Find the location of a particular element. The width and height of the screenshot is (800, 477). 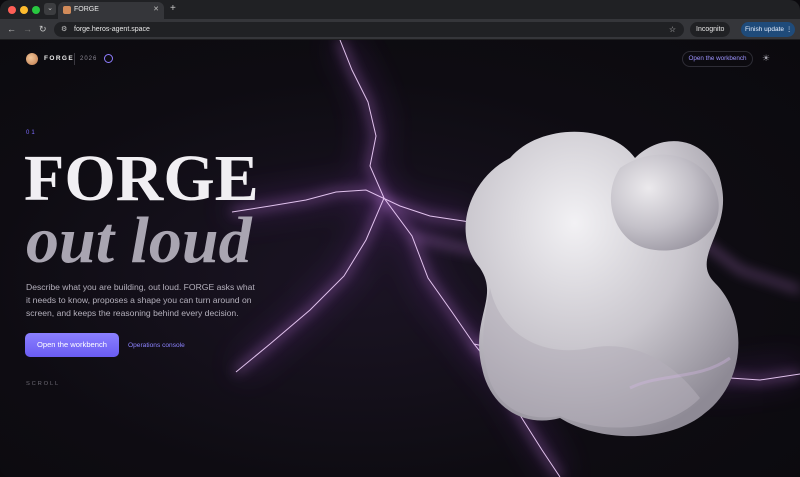

brand-divider is located at coordinates (74, 59).